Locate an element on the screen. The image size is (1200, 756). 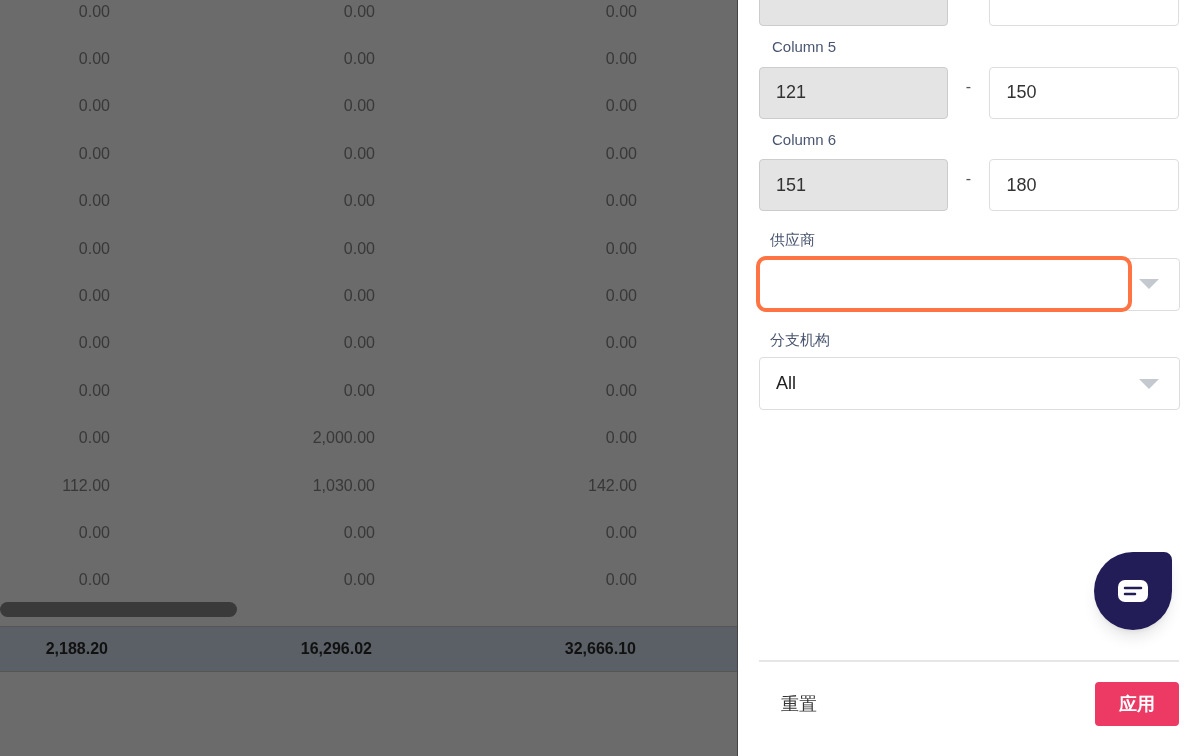
select-field is located at coordinates (969, 284).